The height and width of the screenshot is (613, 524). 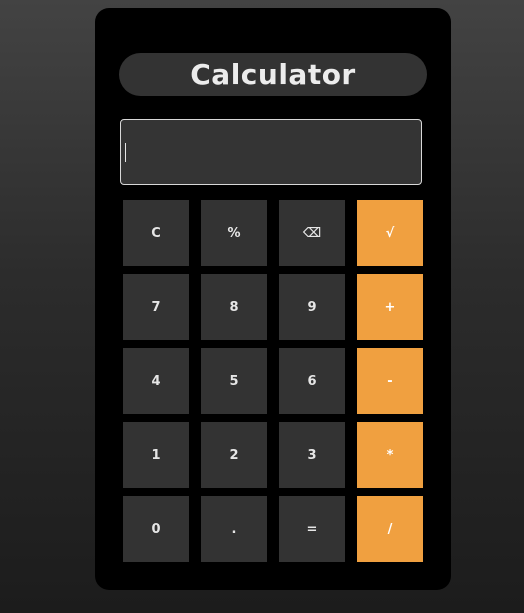 I want to click on digit-1-button: 1, so click(x=156, y=455).